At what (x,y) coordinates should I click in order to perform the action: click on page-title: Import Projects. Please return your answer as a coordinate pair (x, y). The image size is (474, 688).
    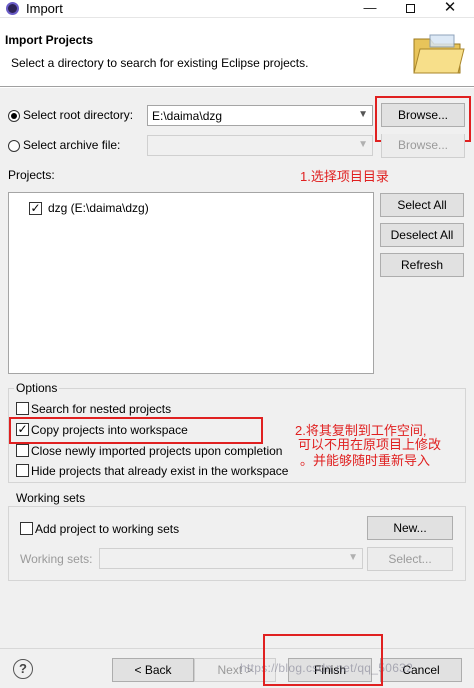
    Looking at the image, I should click on (49, 40).